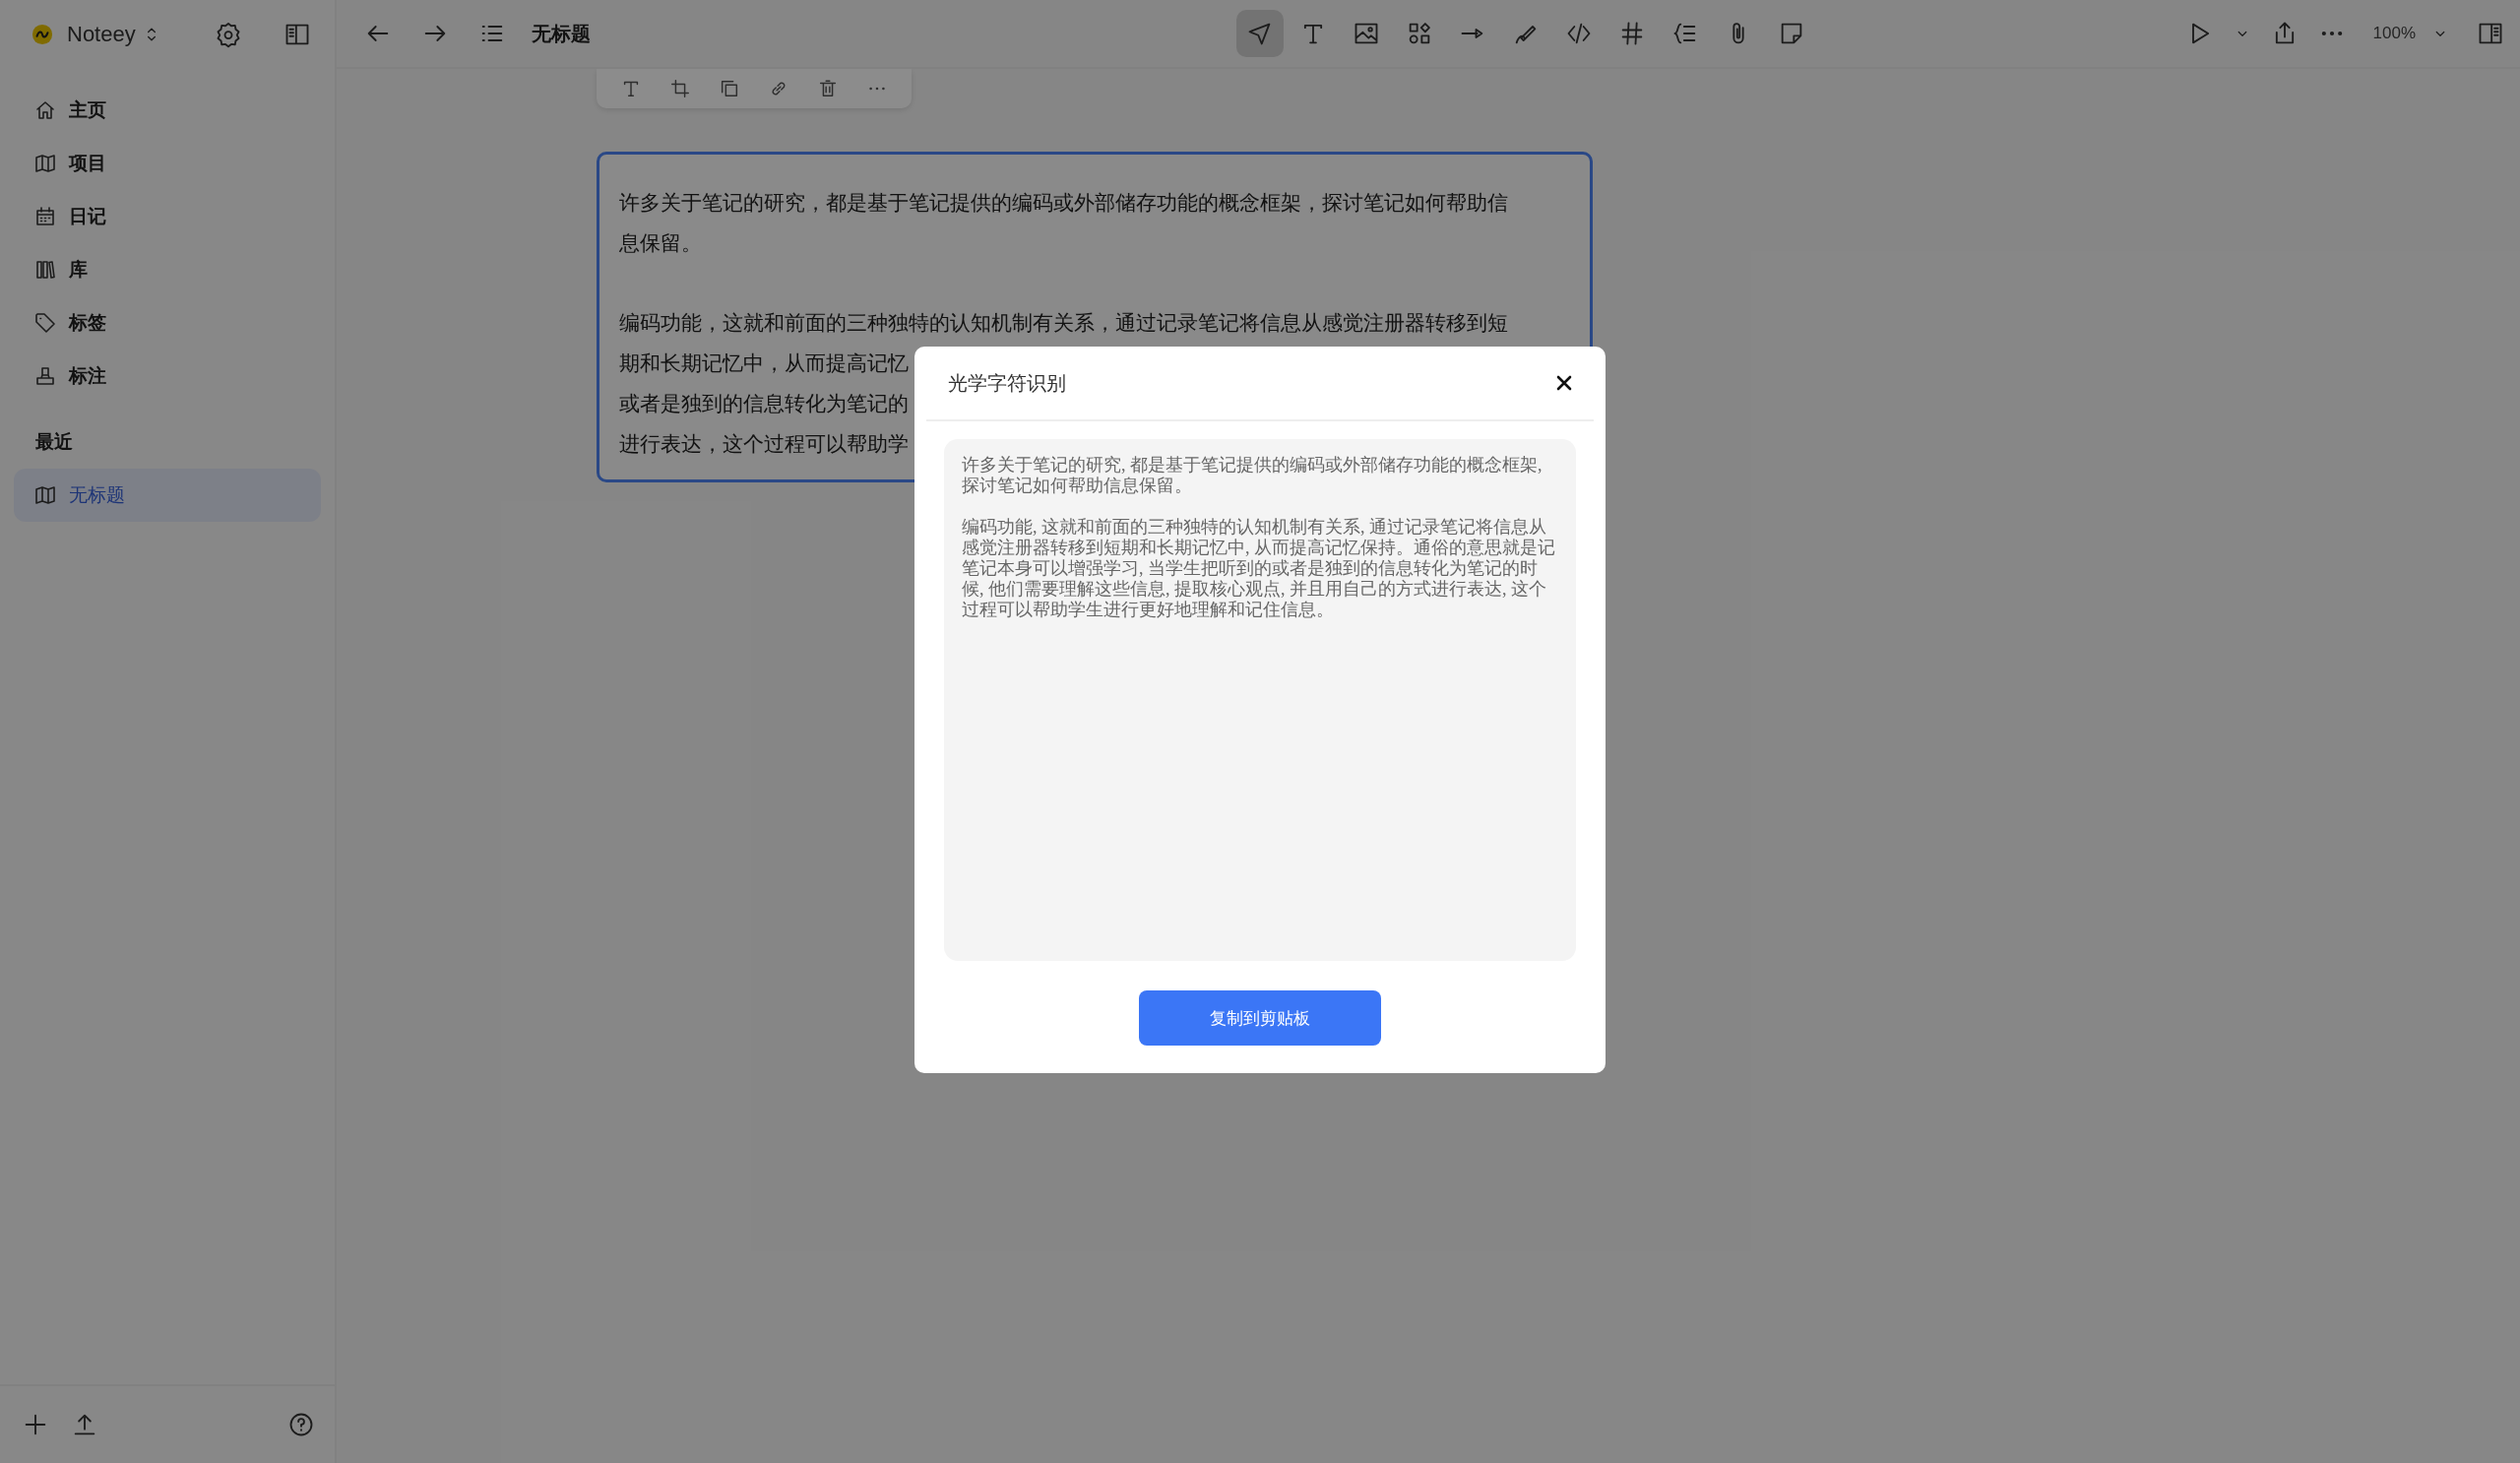  Describe the element at coordinates (114, 34) in the screenshot. I see `workspace-switcher: Noteey` at that location.